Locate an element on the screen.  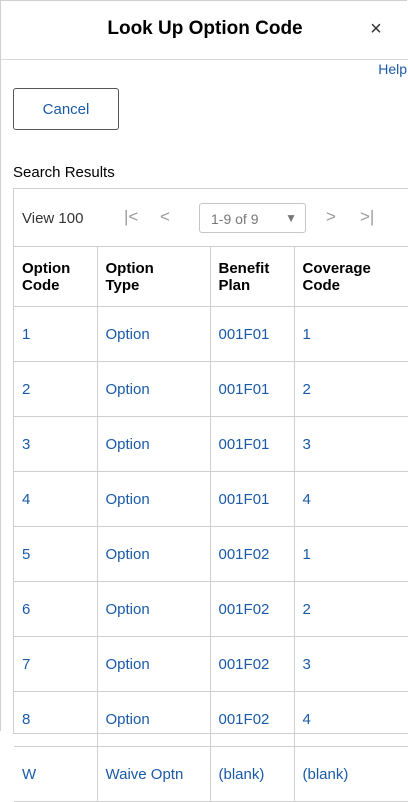
table-row: 3 Option 001F01 3 is located at coordinates (211, 444).